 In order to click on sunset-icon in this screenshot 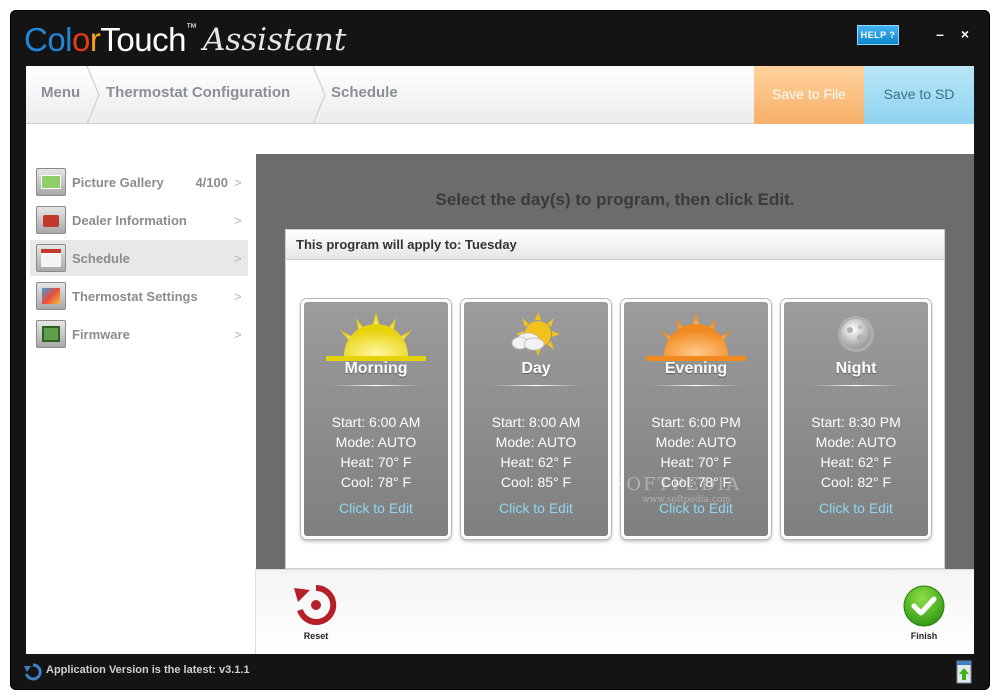, I will do `click(696, 336)`.